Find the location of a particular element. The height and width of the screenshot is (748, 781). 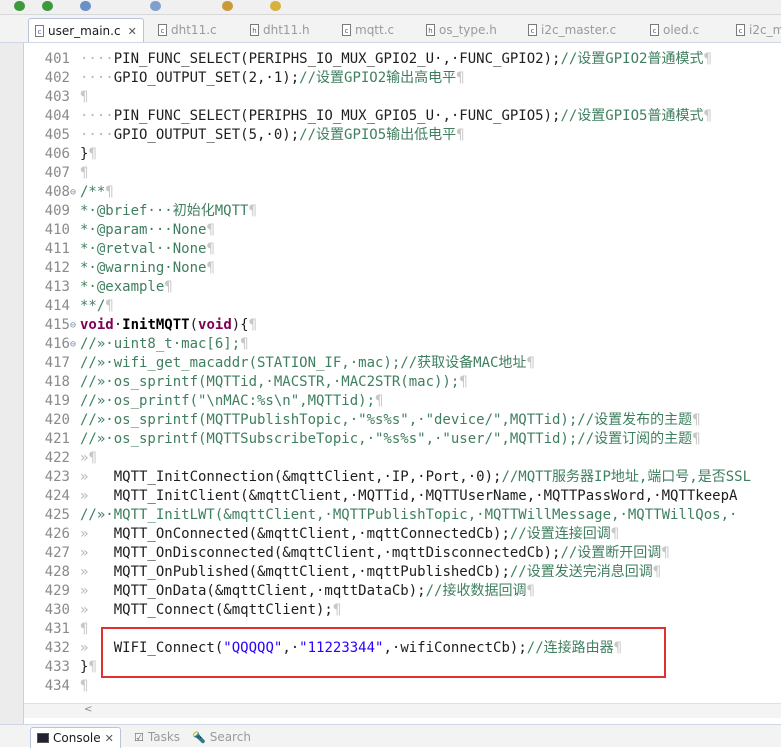

highlight-box is located at coordinates (383, 652).